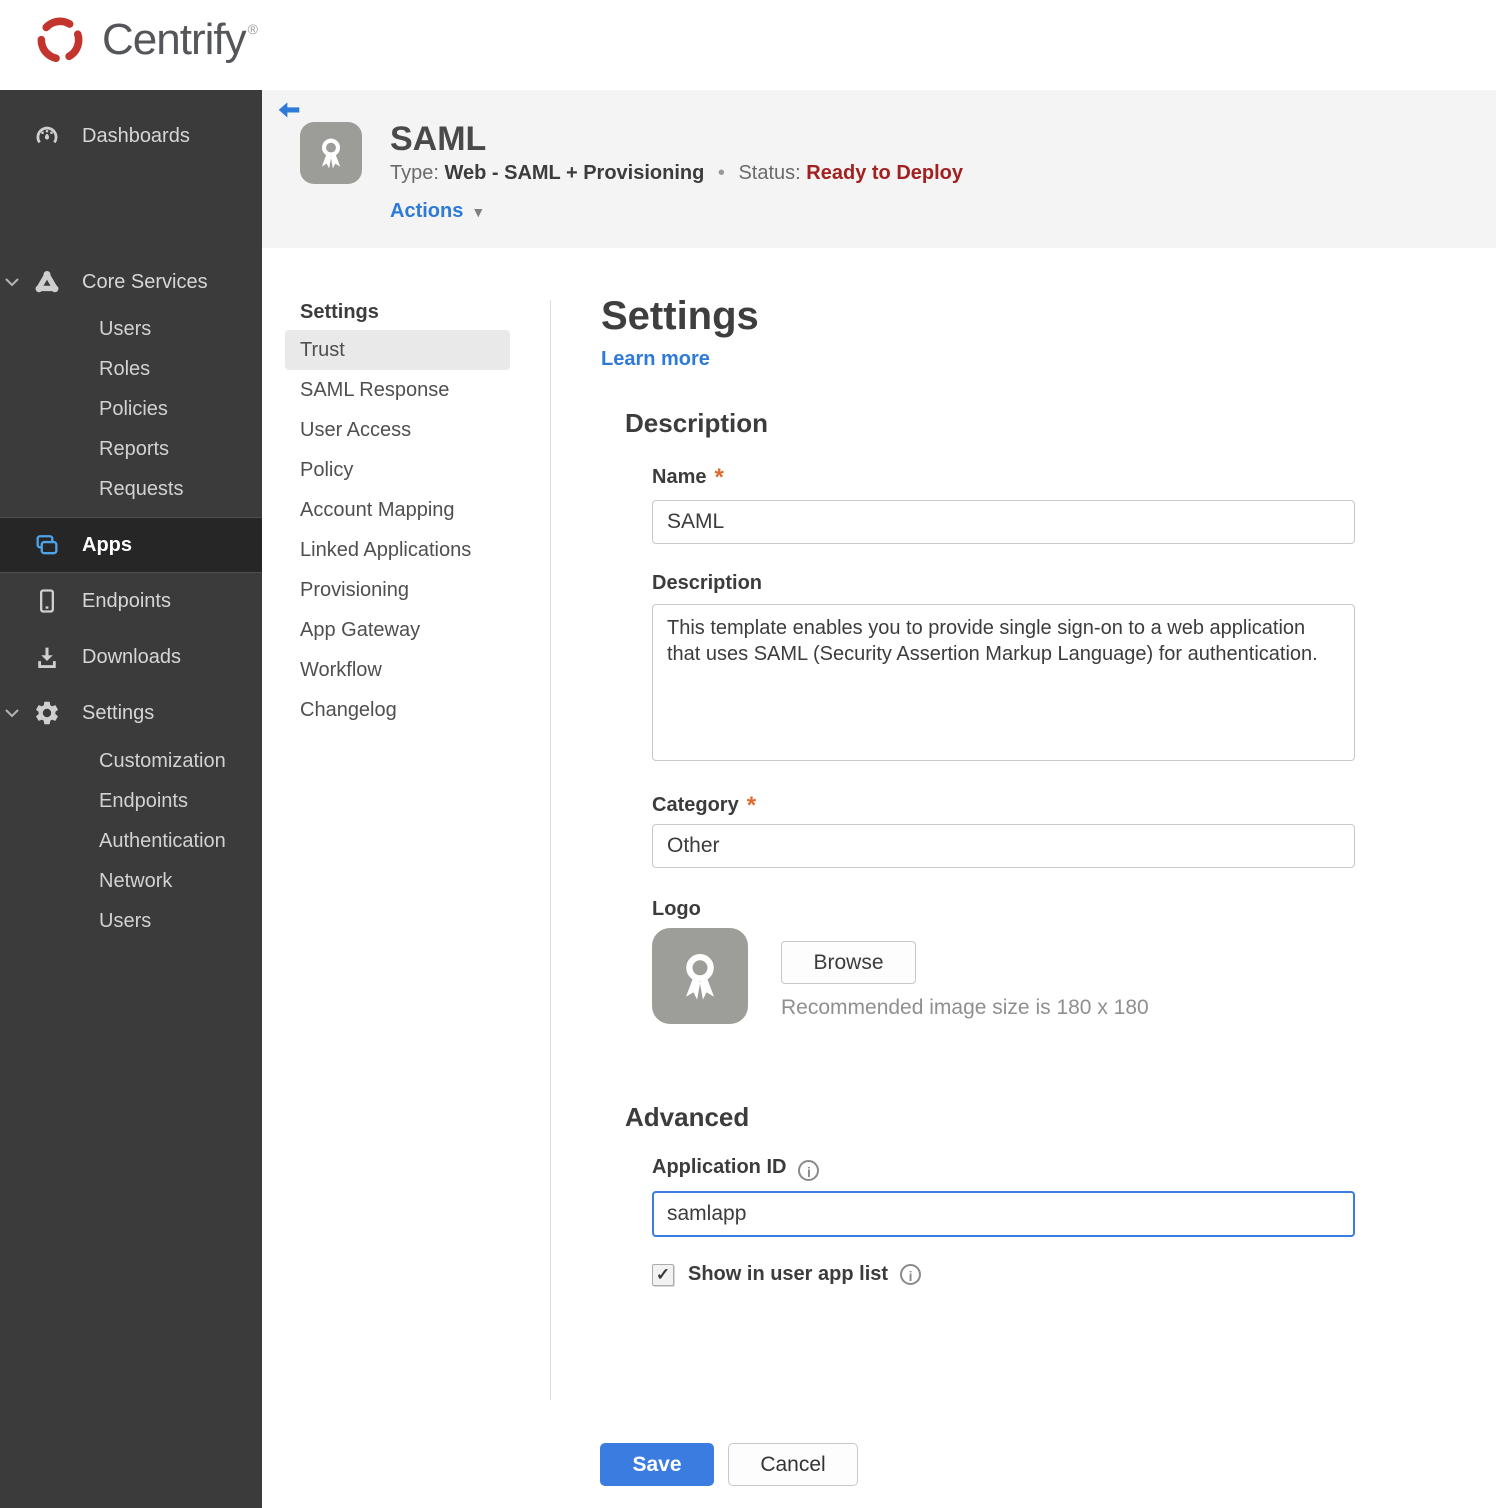  Describe the element at coordinates (47, 282) in the screenshot. I see `core-services-icon` at that location.